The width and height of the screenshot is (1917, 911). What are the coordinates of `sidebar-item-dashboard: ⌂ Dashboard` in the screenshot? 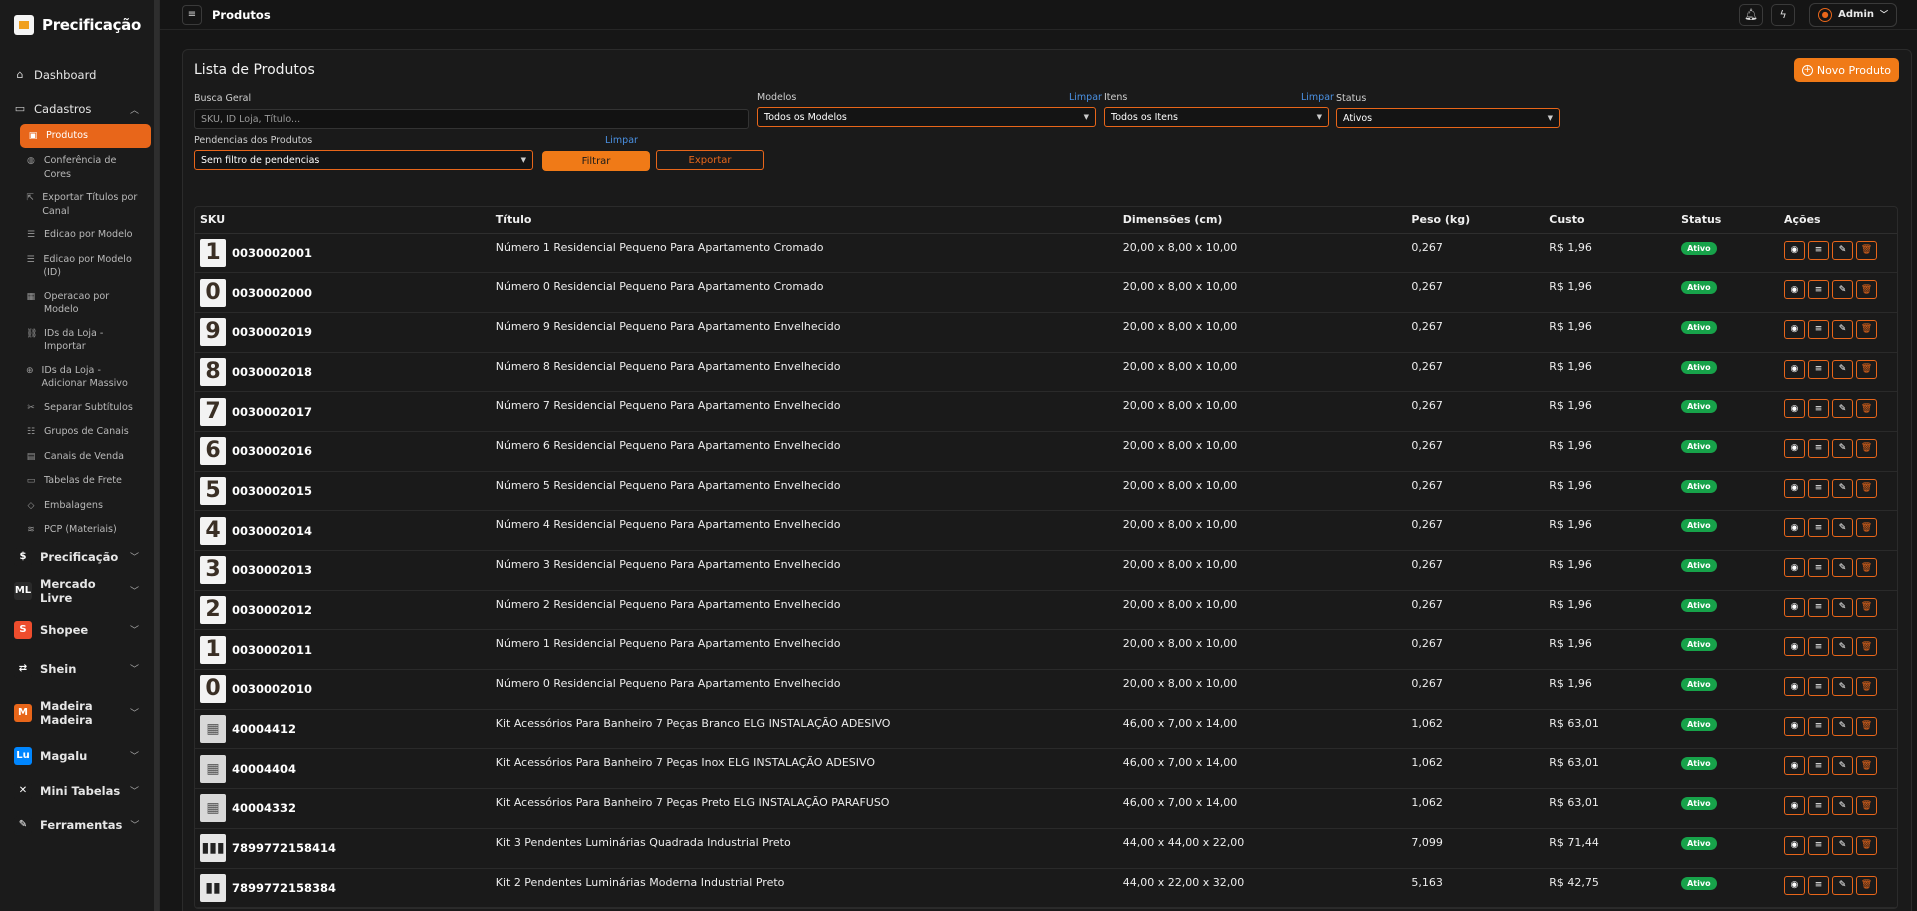 It's located at (79, 75).